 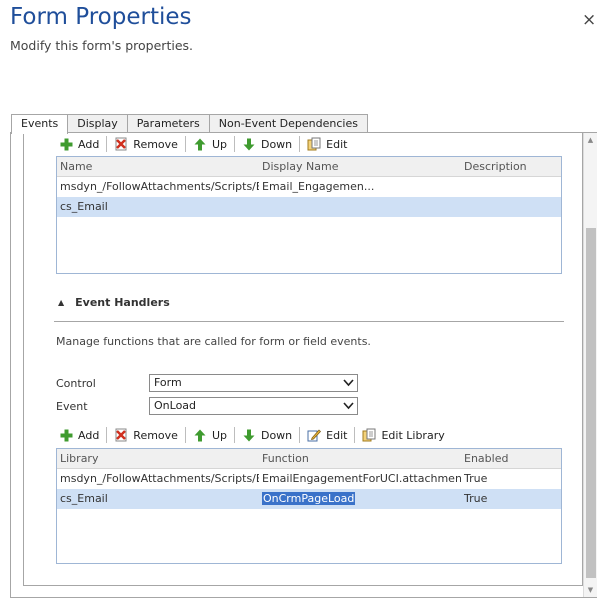 I want to click on selected-function-text: OnCrmPageLoad, so click(x=309, y=498).